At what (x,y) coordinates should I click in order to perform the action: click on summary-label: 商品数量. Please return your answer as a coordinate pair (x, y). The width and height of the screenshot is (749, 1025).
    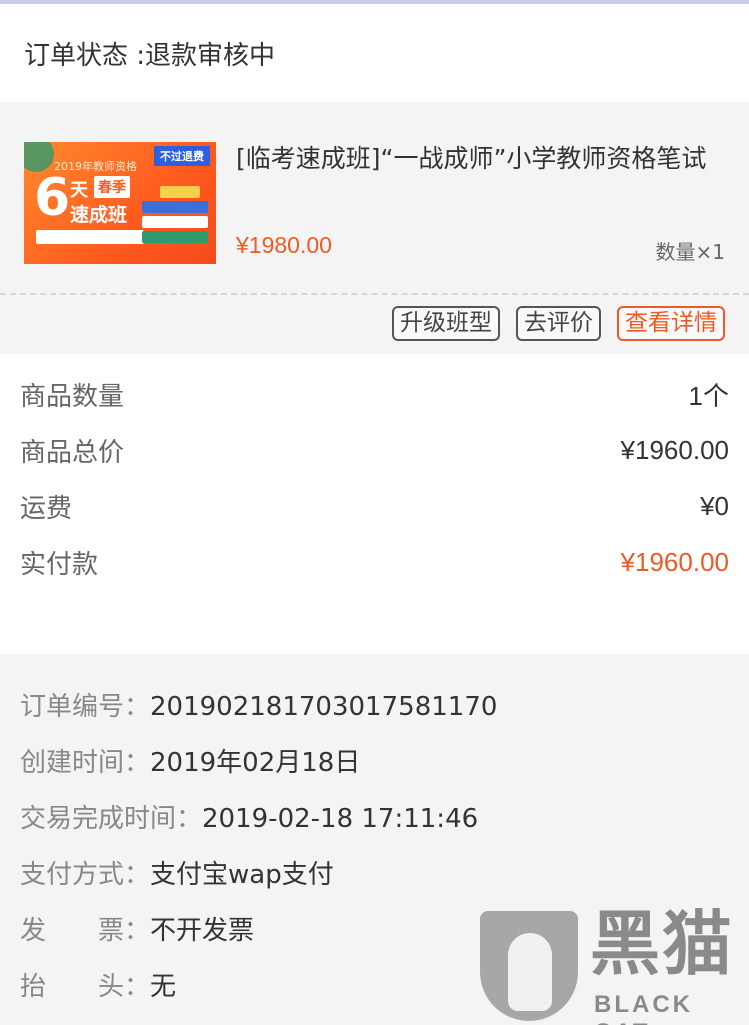
    Looking at the image, I should click on (72, 396).